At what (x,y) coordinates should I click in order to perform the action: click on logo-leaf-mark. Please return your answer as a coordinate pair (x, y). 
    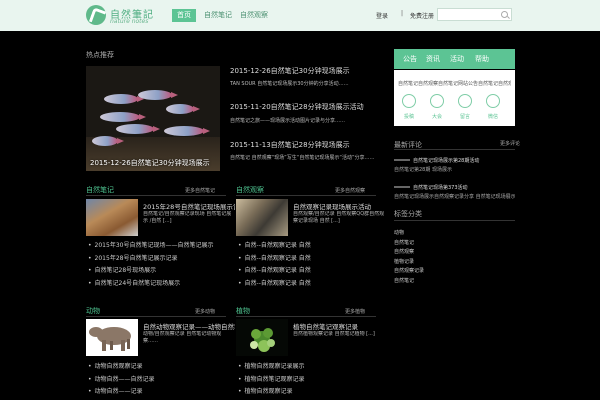
    Looking at the image, I should click on (97, 16).